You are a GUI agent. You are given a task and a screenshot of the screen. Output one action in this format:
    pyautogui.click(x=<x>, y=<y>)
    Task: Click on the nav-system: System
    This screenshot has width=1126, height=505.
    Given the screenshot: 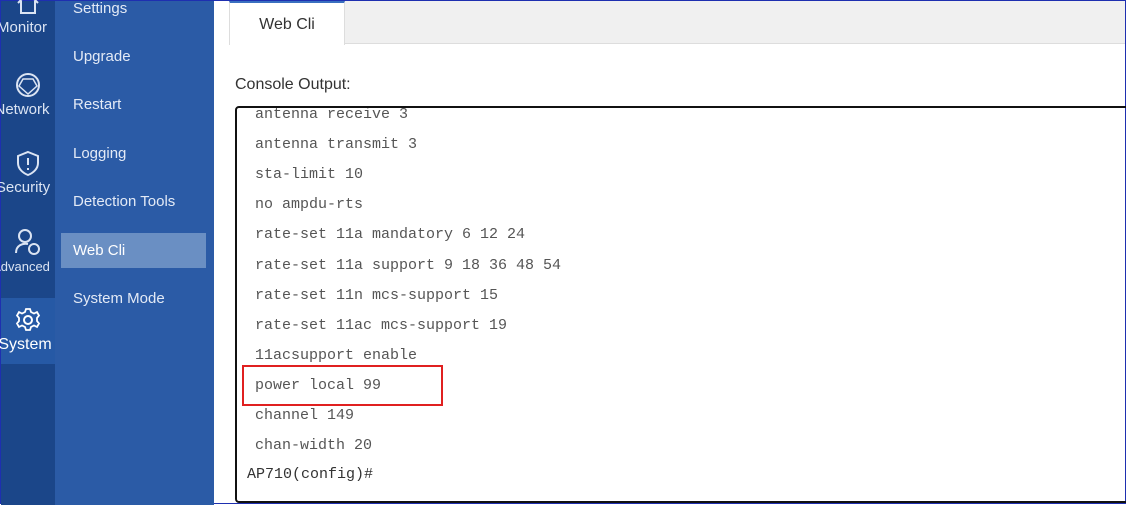 What is the action you would take?
    pyautogui.click(x=27, y=331)
    